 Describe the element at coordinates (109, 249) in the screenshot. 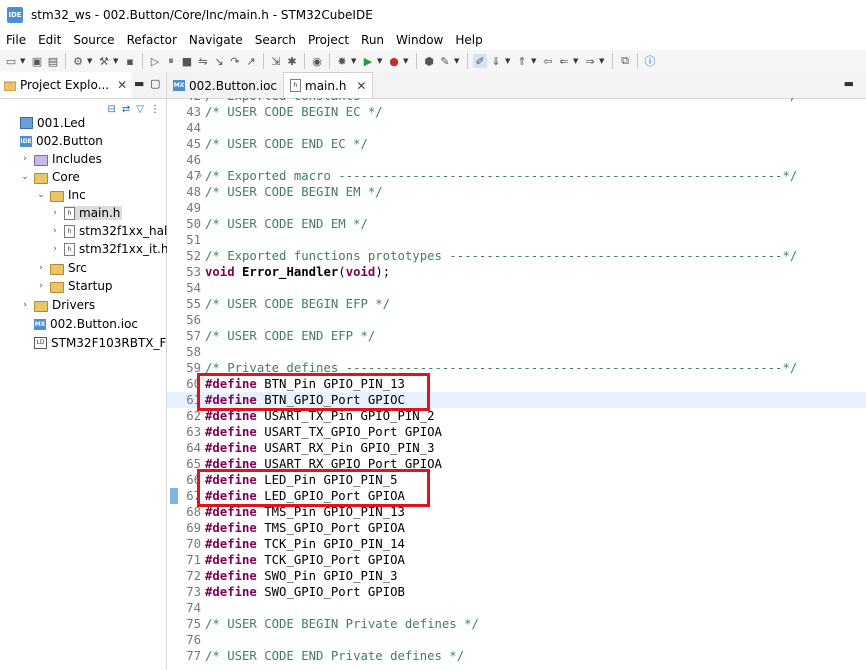

I see `tree-item-it-h: › h stm32f1xx_it.h` at that location.